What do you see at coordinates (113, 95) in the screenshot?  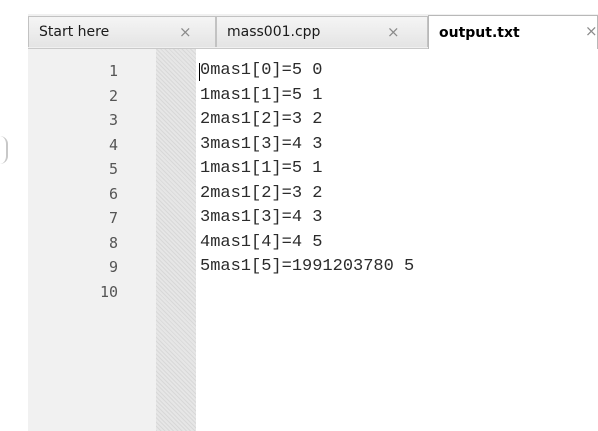 I see `line-number: 2` at bounding box center [113, 95].